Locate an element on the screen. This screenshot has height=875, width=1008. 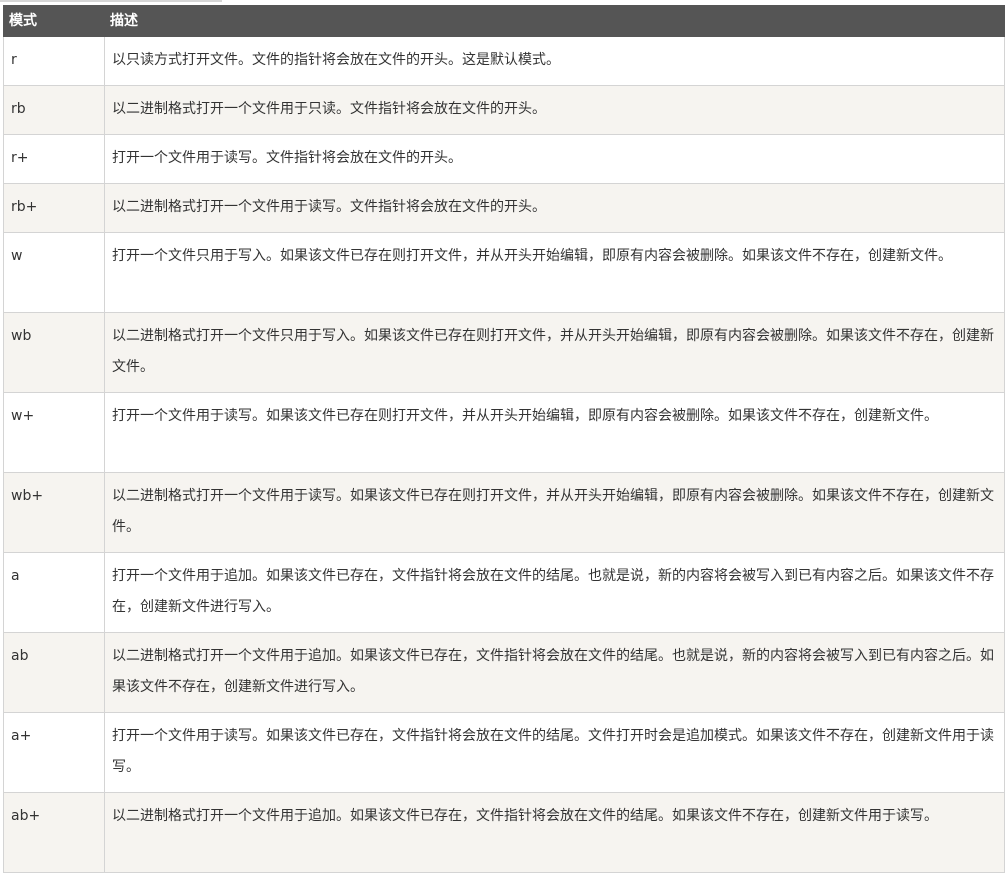
table-row: rb+ 以二进制格式打开一个文件用于读写。文件指针将会放在文件的开头。 is located at coordinates (504, 208).